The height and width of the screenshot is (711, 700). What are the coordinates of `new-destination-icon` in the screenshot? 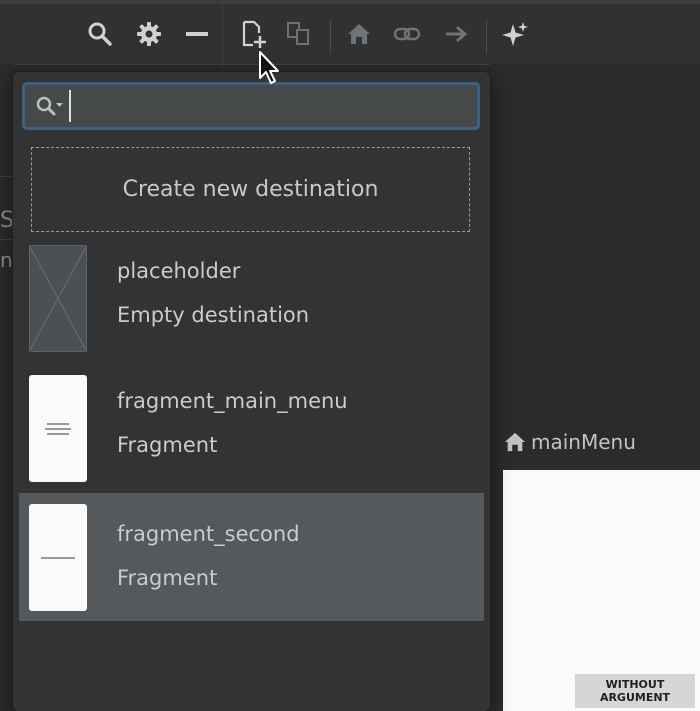 It's located at (254, 34).